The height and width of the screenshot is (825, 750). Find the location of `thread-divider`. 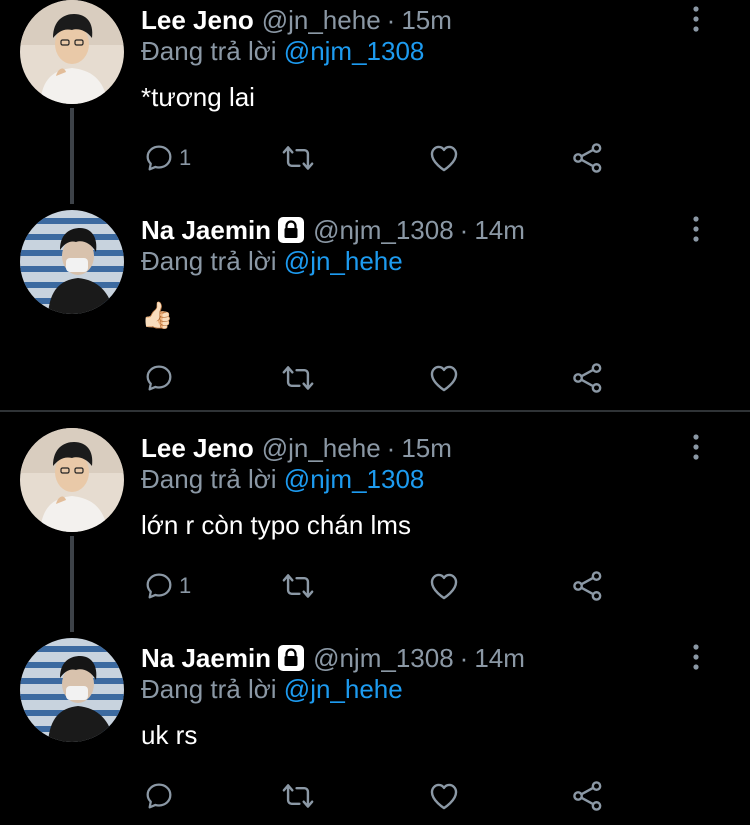

thread-divider is located at coordinates (375, 411).